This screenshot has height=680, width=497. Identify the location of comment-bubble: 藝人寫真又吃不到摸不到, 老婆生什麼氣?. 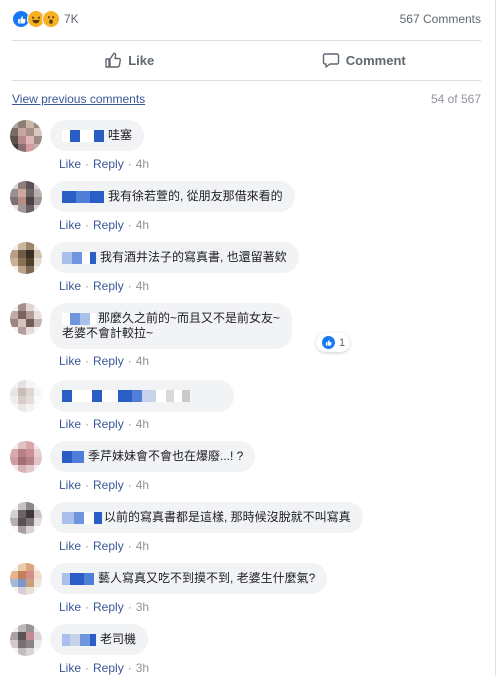
(189, 578).